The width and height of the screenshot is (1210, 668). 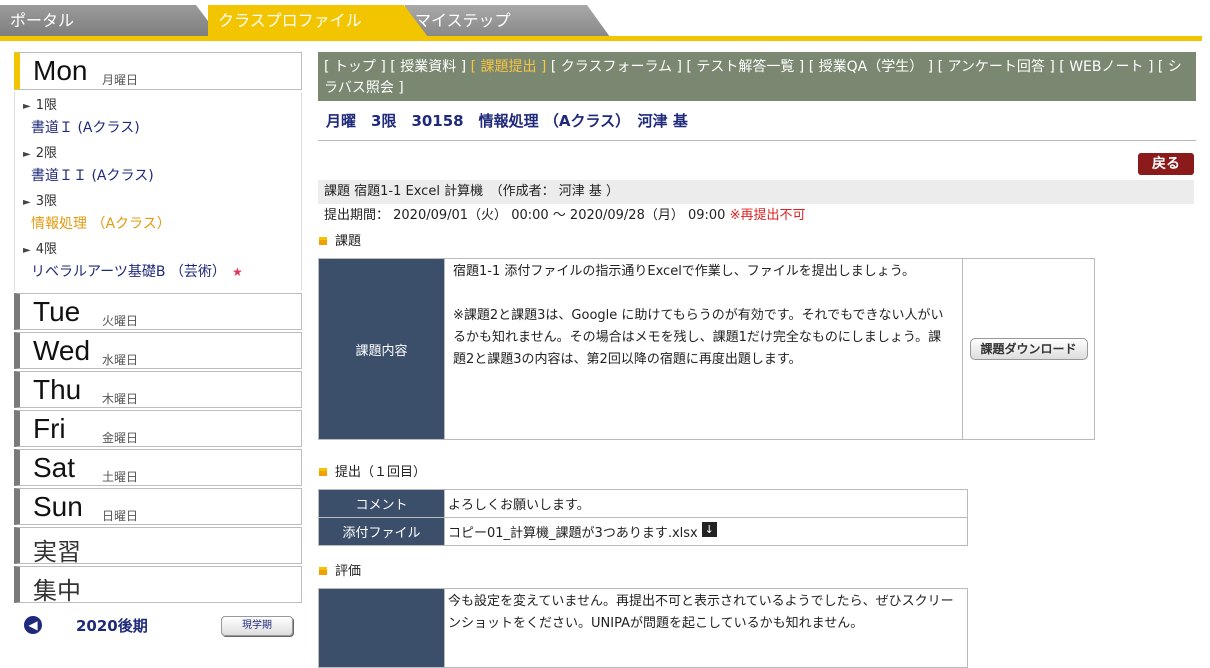 What do you see at coordinates (57, 389) in the screenshot?
I see `day-label: Thu` at bounding box center [57, 389].